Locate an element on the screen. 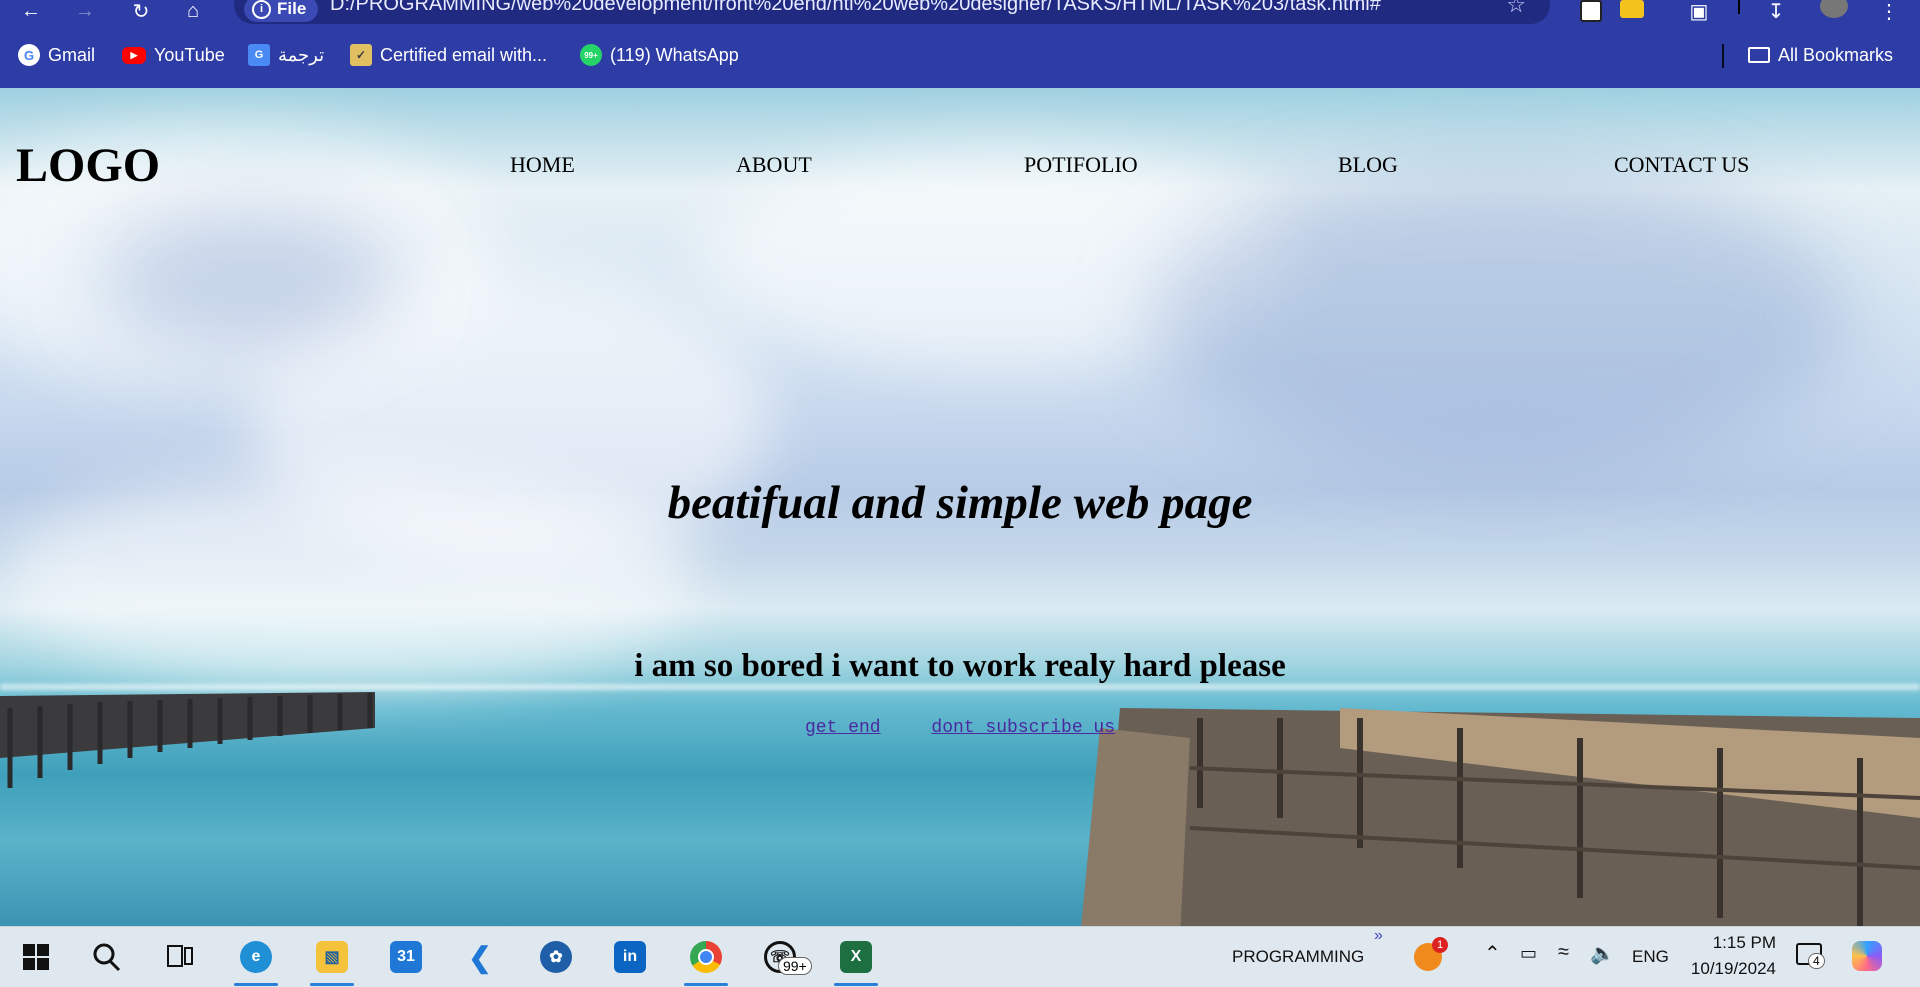  nav-about: ABOUT is located at coordinates (774, 165).